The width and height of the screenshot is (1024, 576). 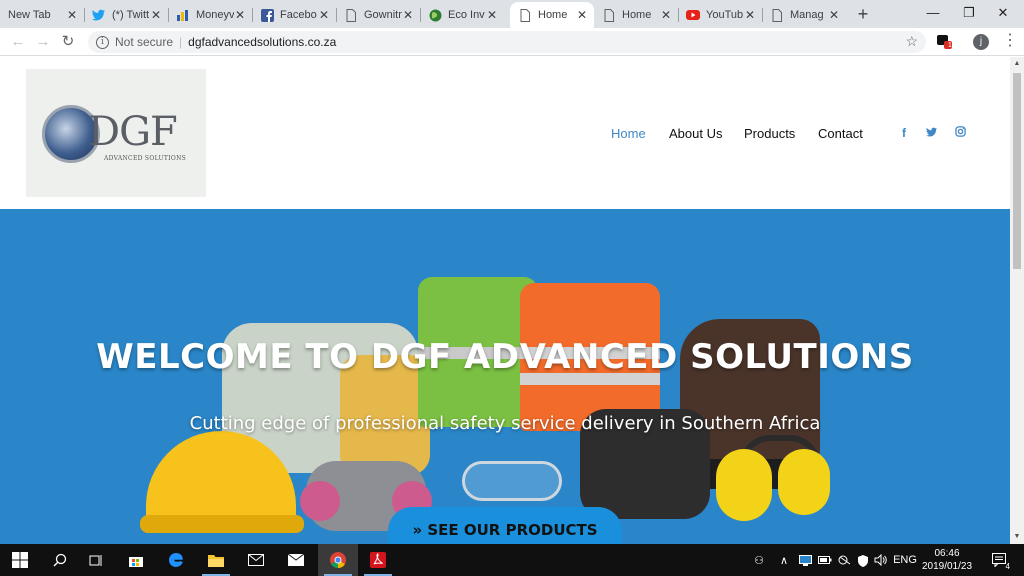 What do you see at coordinates (1017, 300) in the screenshot?
I see `page-scrollbar: ▲ ▼` at bounding box center [1017, 300].